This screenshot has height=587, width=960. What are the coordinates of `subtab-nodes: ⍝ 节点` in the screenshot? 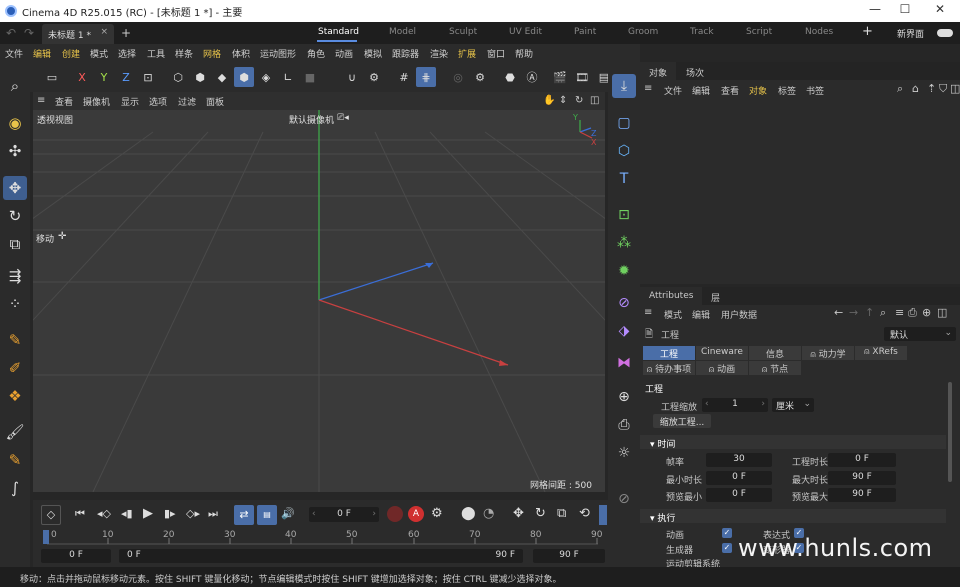 It's located at (775, 368).